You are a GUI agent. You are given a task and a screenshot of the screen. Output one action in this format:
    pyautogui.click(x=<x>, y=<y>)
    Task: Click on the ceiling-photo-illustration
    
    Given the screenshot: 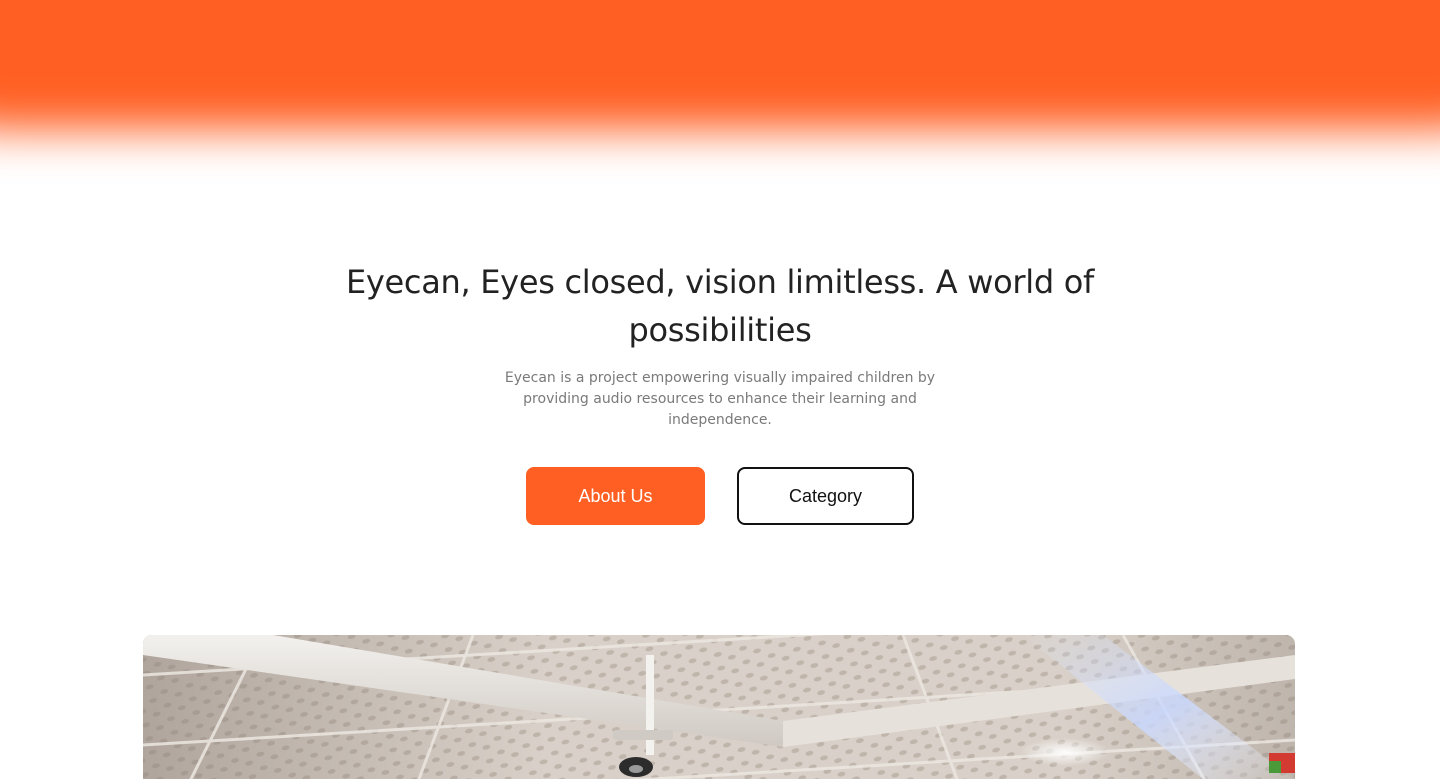 What is the action you would take?
    pyautogui.click(x=719, y=707)
    